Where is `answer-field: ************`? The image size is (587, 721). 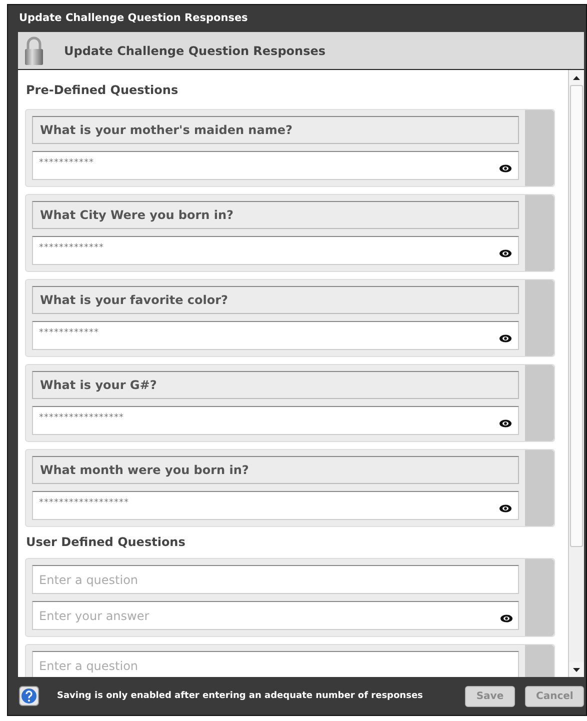
answer-field: ************ is located at coordinates (275, 335).